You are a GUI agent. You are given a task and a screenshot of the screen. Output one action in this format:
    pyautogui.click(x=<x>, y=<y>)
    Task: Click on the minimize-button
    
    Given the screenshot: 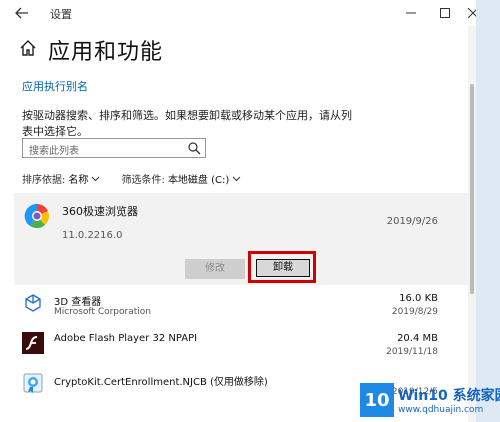 What is the action you would take?
    pyautogui.click(x=411, y=13)
    